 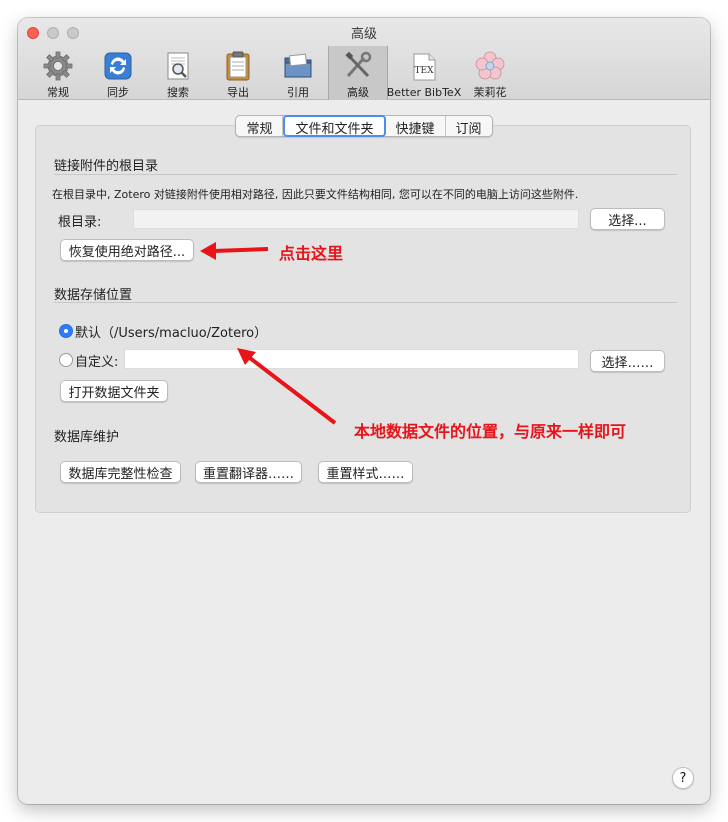 I want to click on arrow-to-revert-button, so click(x=234, y=251).